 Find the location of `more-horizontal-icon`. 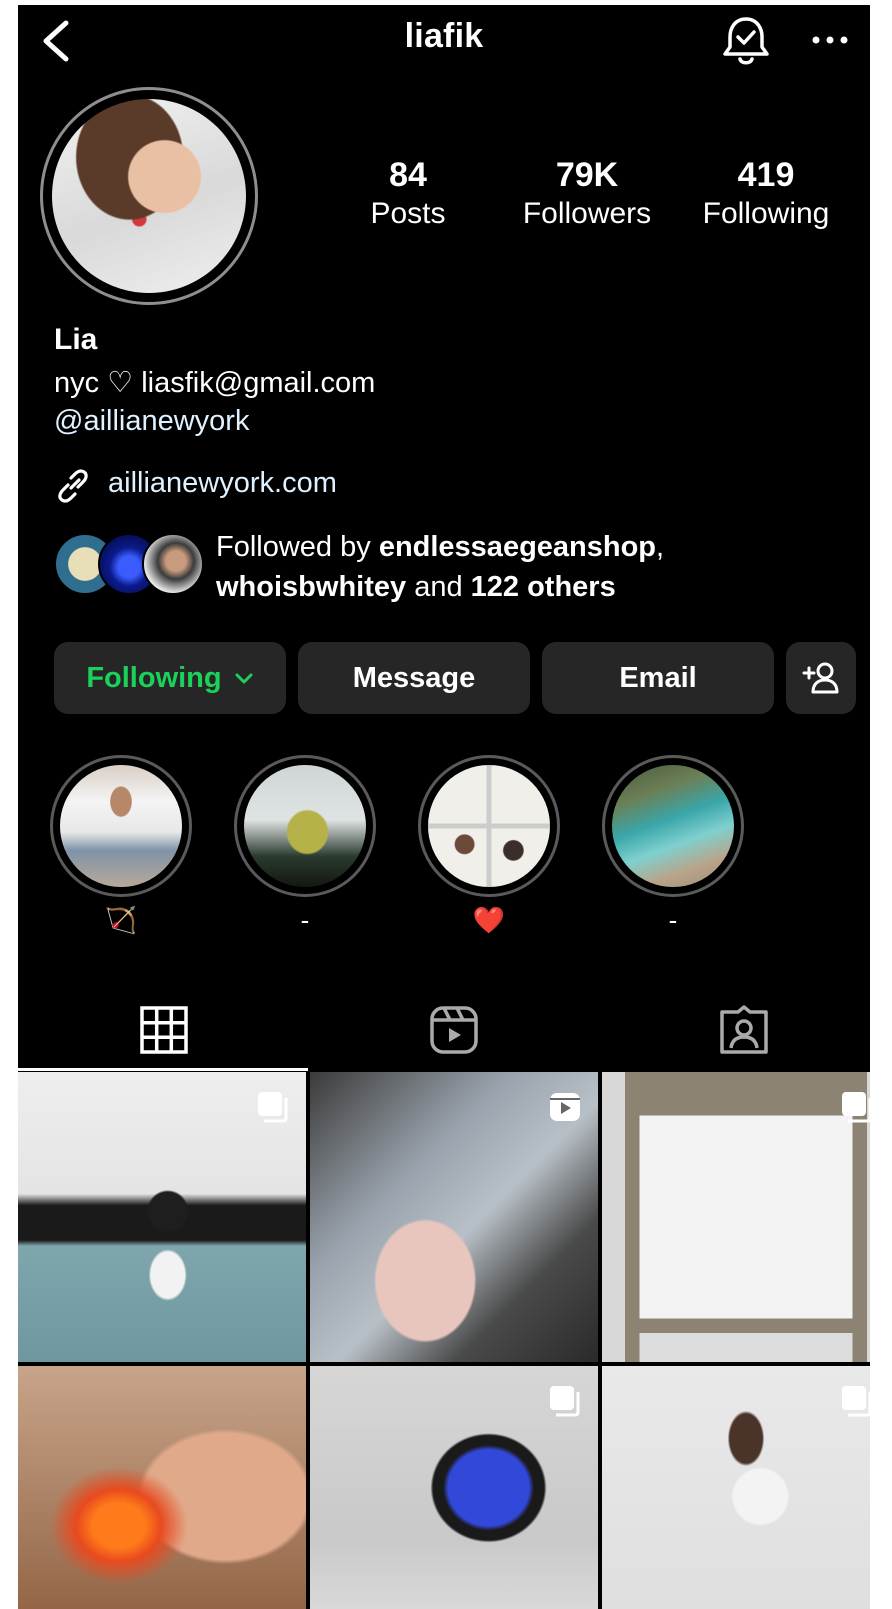

more-horizontal-icon is located at coordinates (830, 40).